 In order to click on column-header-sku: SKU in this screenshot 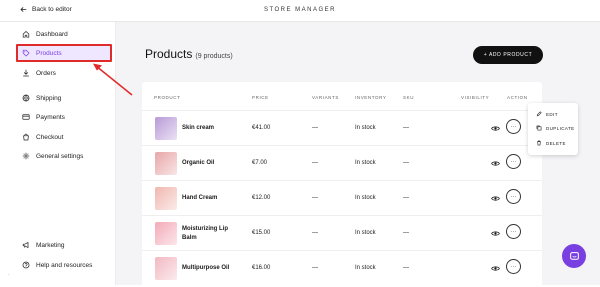, I will do `click(409, 97)`.